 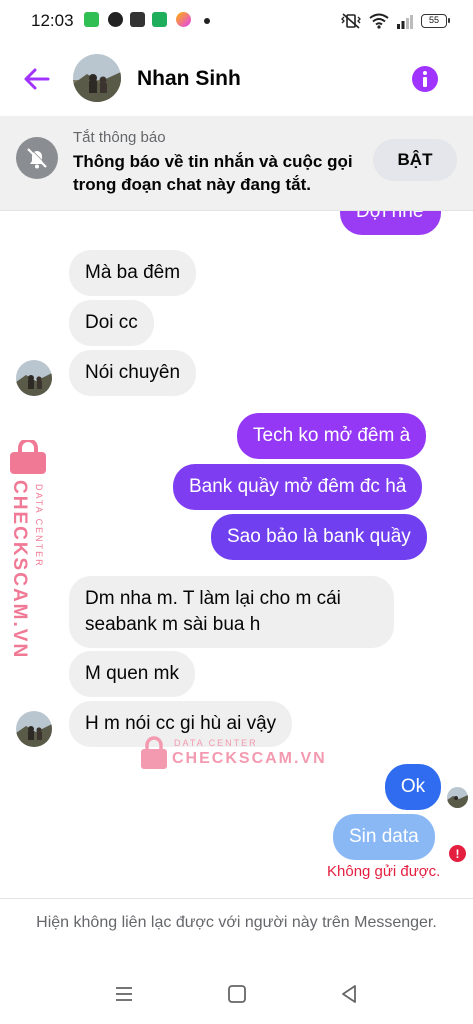 What do you see at coordinates (425, 79) in the screenshot?
I see `info-icon` at bounding box center [425, 79].